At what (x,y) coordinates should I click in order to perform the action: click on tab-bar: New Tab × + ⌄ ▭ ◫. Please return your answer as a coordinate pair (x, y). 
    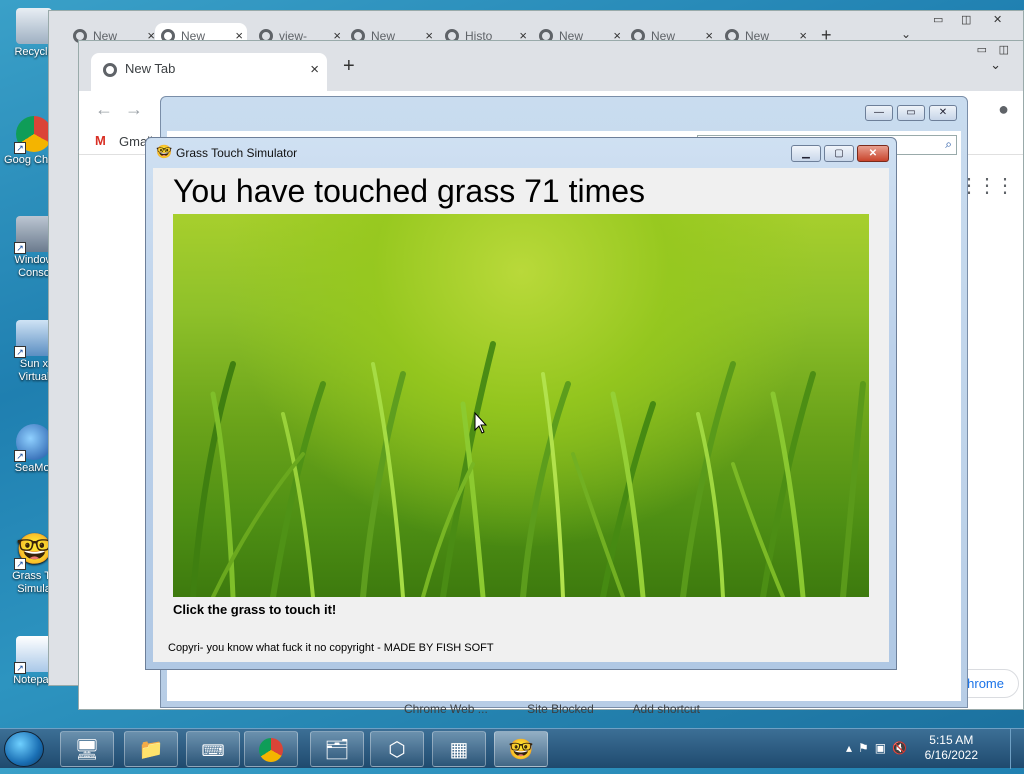
    Looking at the image, I should click on (551, 66).